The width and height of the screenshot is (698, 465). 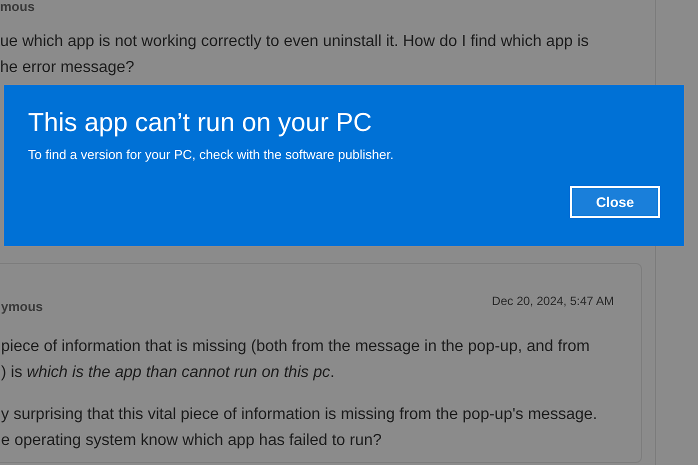 I want to click on dialog-title: This app can’t run on your PC, so click(x=200, y=122).